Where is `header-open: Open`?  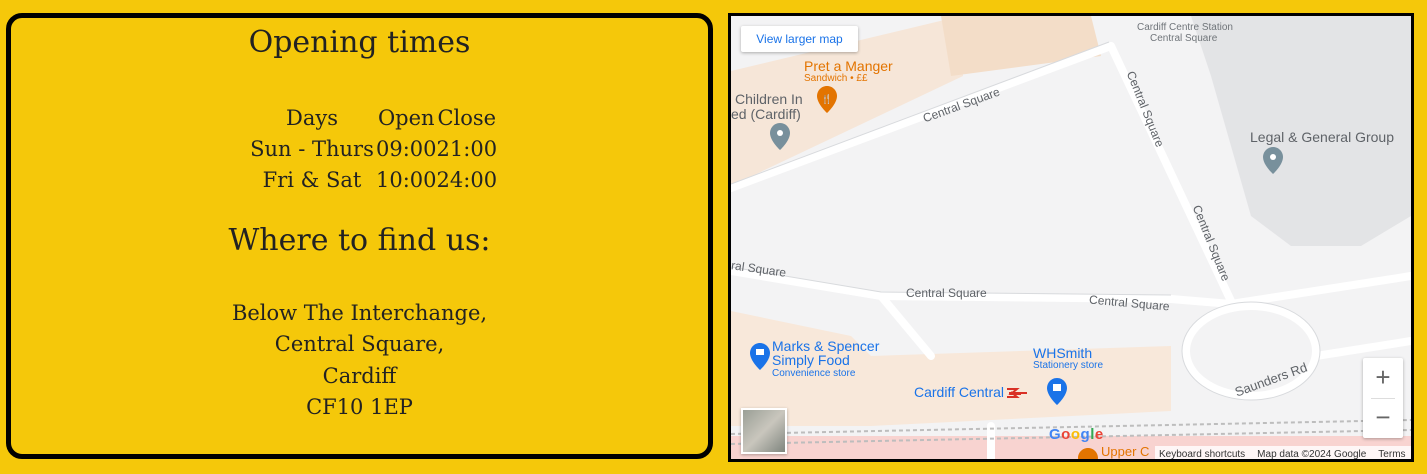 header-open: Open is located at coordinates (406, 117).